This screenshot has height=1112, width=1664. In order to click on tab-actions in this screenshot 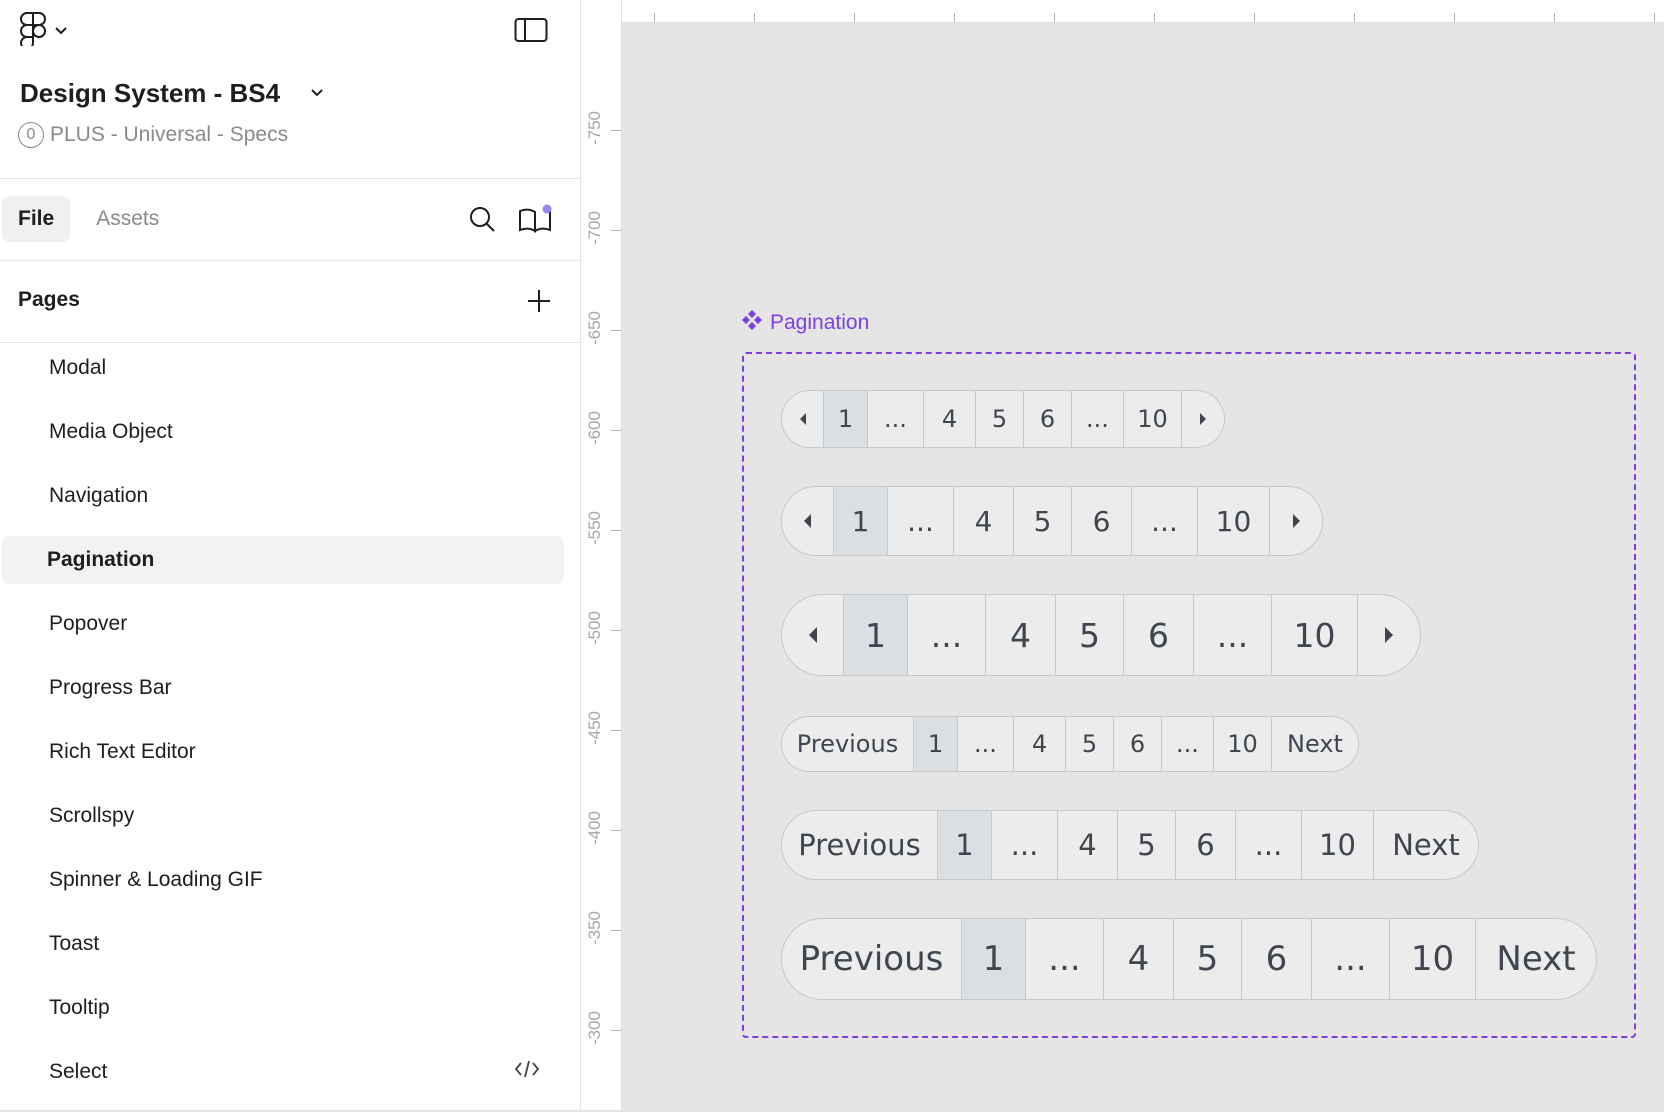, I will do `click(510, 221)`.